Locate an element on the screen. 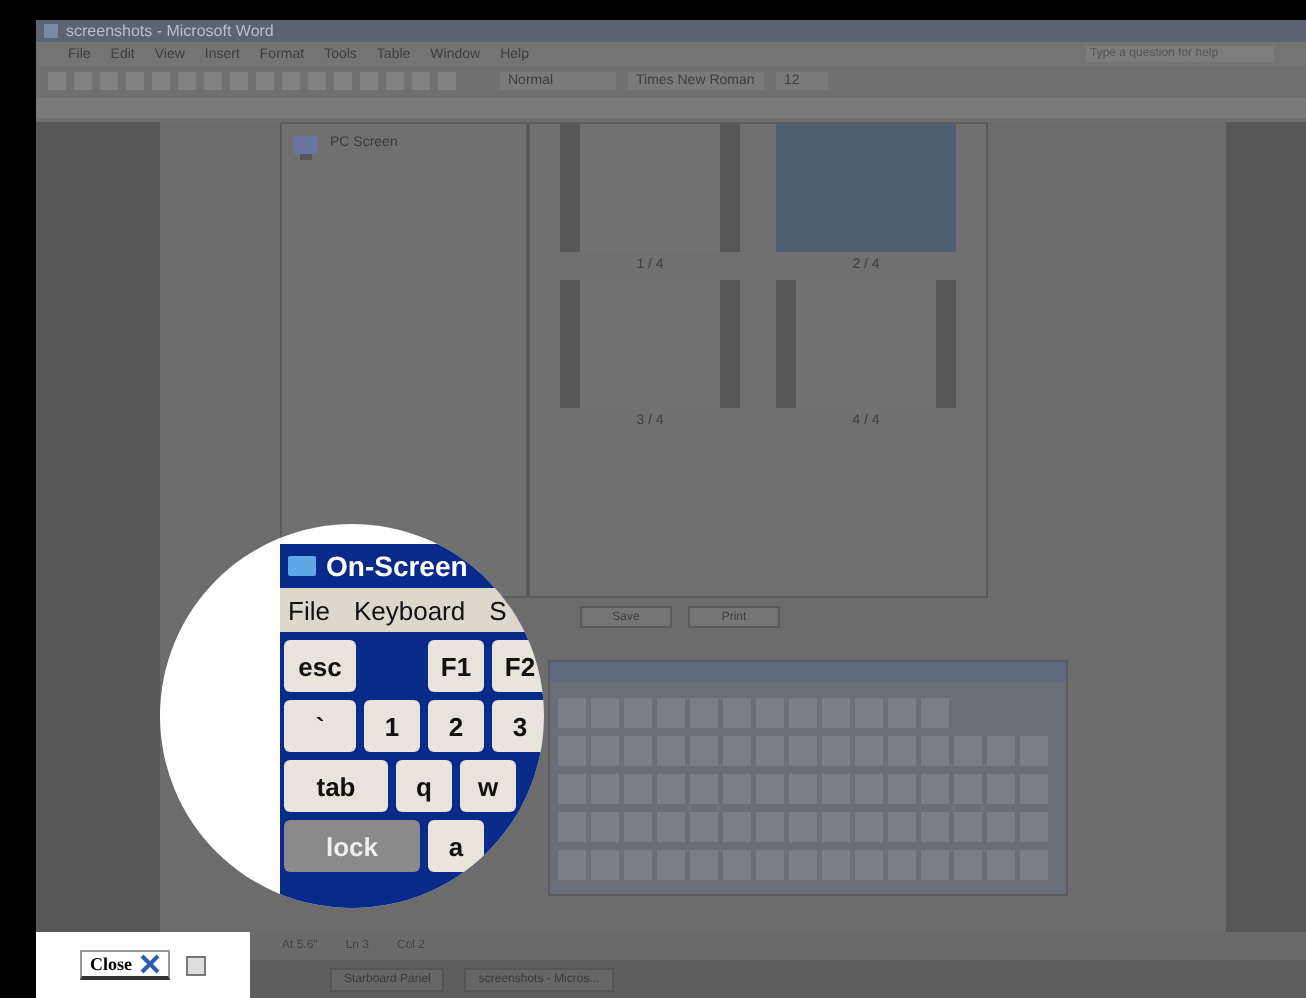 This screenshot has width=1306, height=998. keyboard-title: On-Screen is located at coordinates (397, 566).